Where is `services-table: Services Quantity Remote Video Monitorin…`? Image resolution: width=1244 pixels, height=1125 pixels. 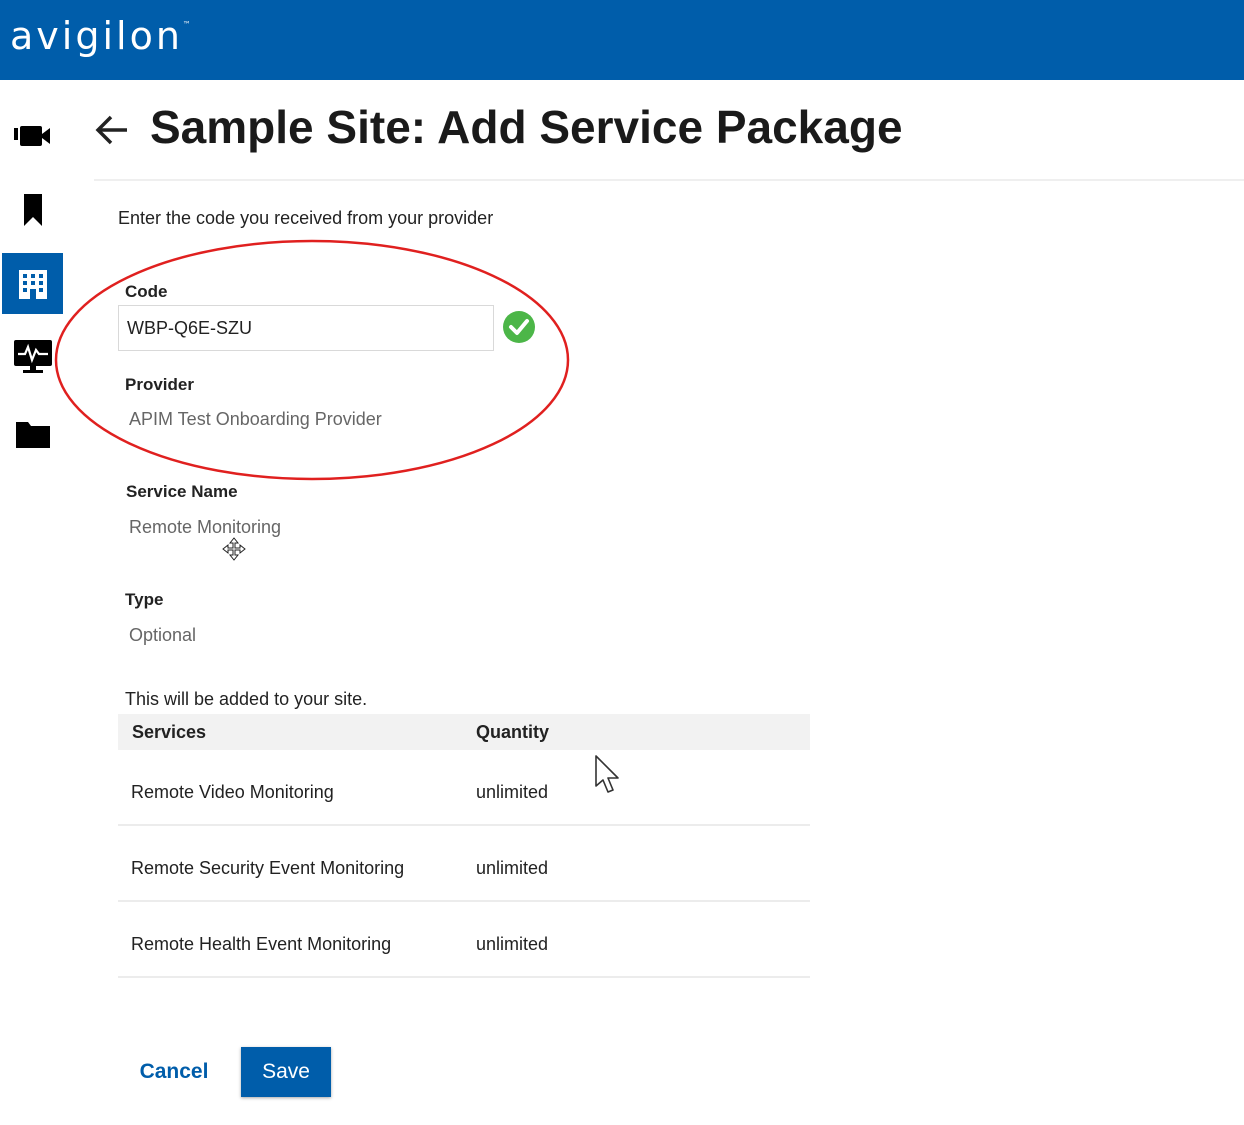
services-table: Services Quantity Remote Video Monitorin… is located at coordinates (464, 846).